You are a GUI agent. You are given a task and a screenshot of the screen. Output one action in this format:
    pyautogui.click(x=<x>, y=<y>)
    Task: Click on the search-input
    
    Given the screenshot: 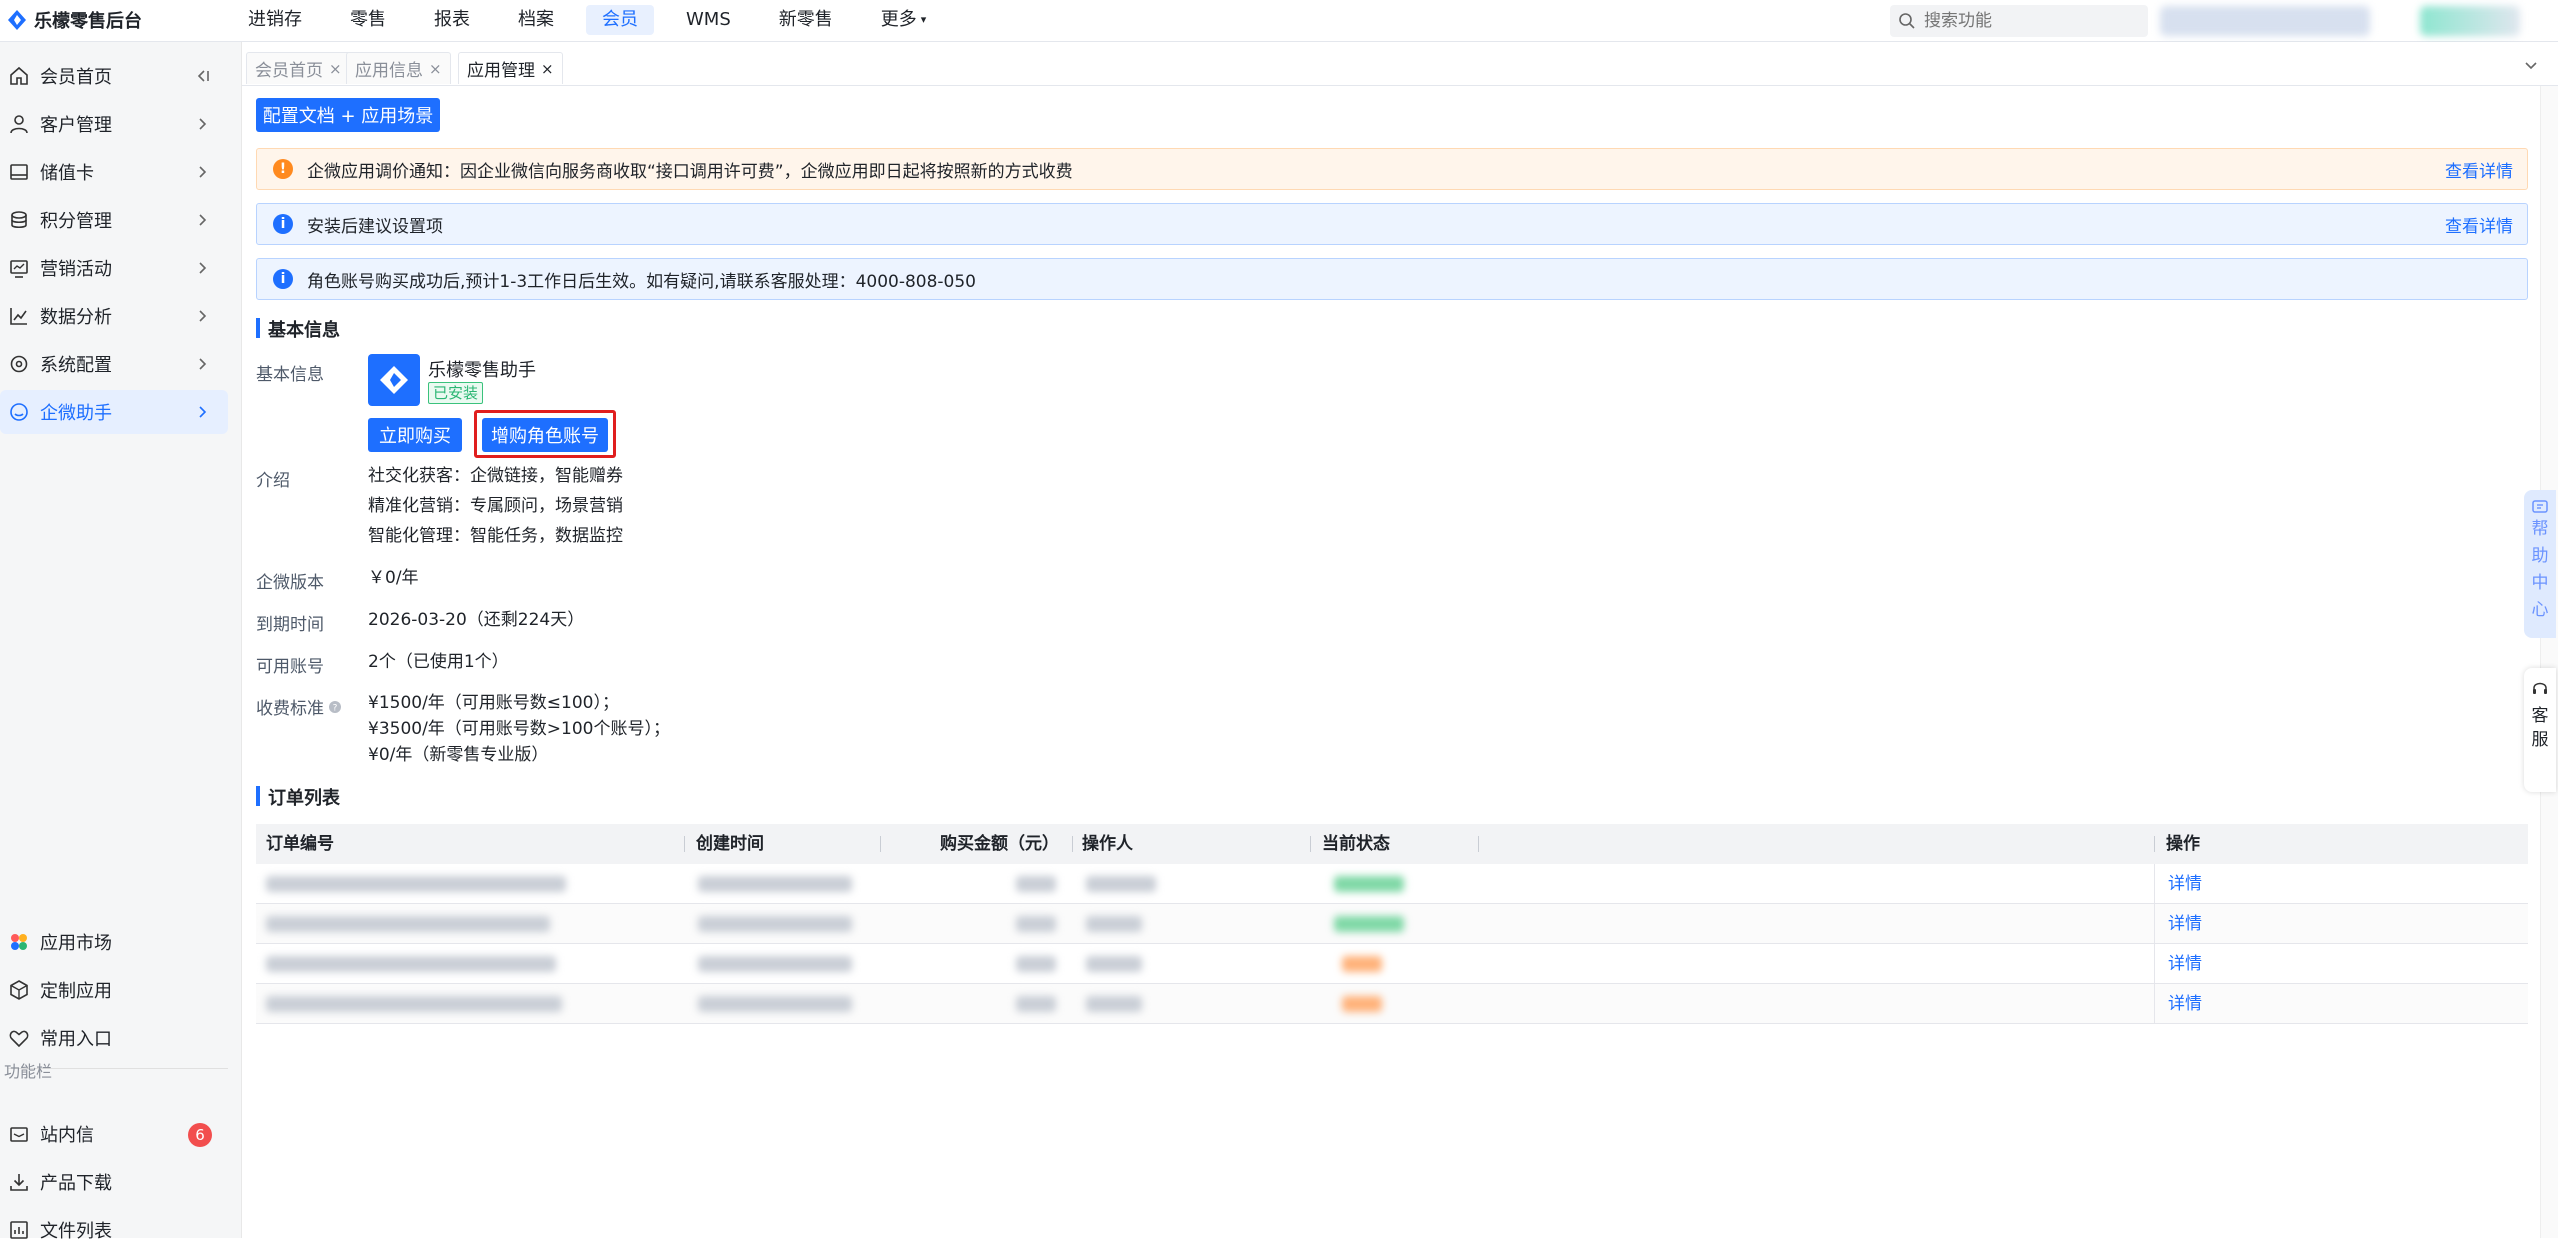 What is the action you would take?
    pyautogui.click(x=2027, y=21)
    